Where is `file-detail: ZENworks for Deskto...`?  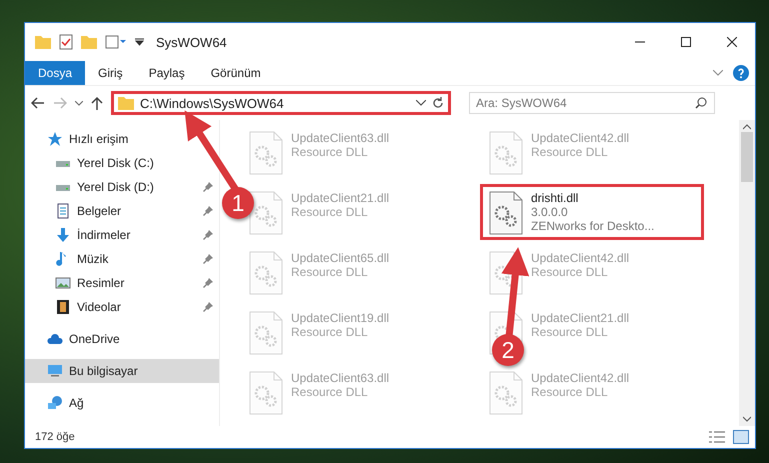
file-detail: ZENworks for Deskto... is located at coordinates (592, 226).